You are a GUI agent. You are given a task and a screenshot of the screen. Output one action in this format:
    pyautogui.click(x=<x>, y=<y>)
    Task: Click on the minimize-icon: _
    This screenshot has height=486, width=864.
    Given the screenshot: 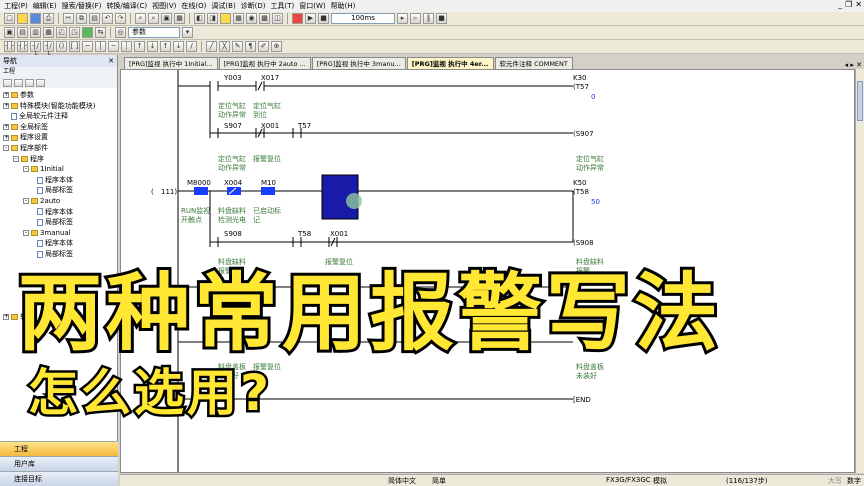 What is the action you would take?
    pyautogui.click(x=840, y=4)
    